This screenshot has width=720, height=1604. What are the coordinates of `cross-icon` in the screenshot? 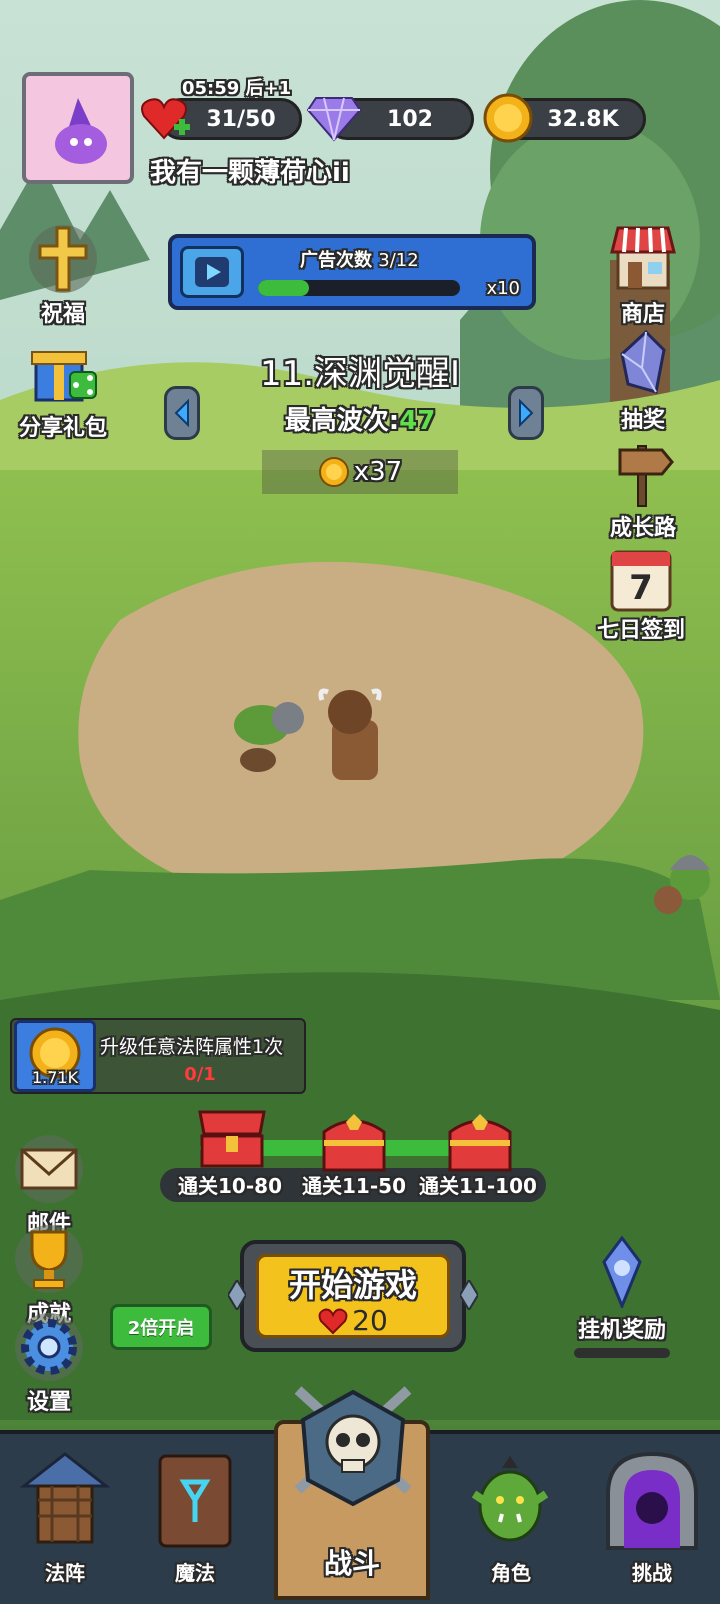 It's located at (63, 259).